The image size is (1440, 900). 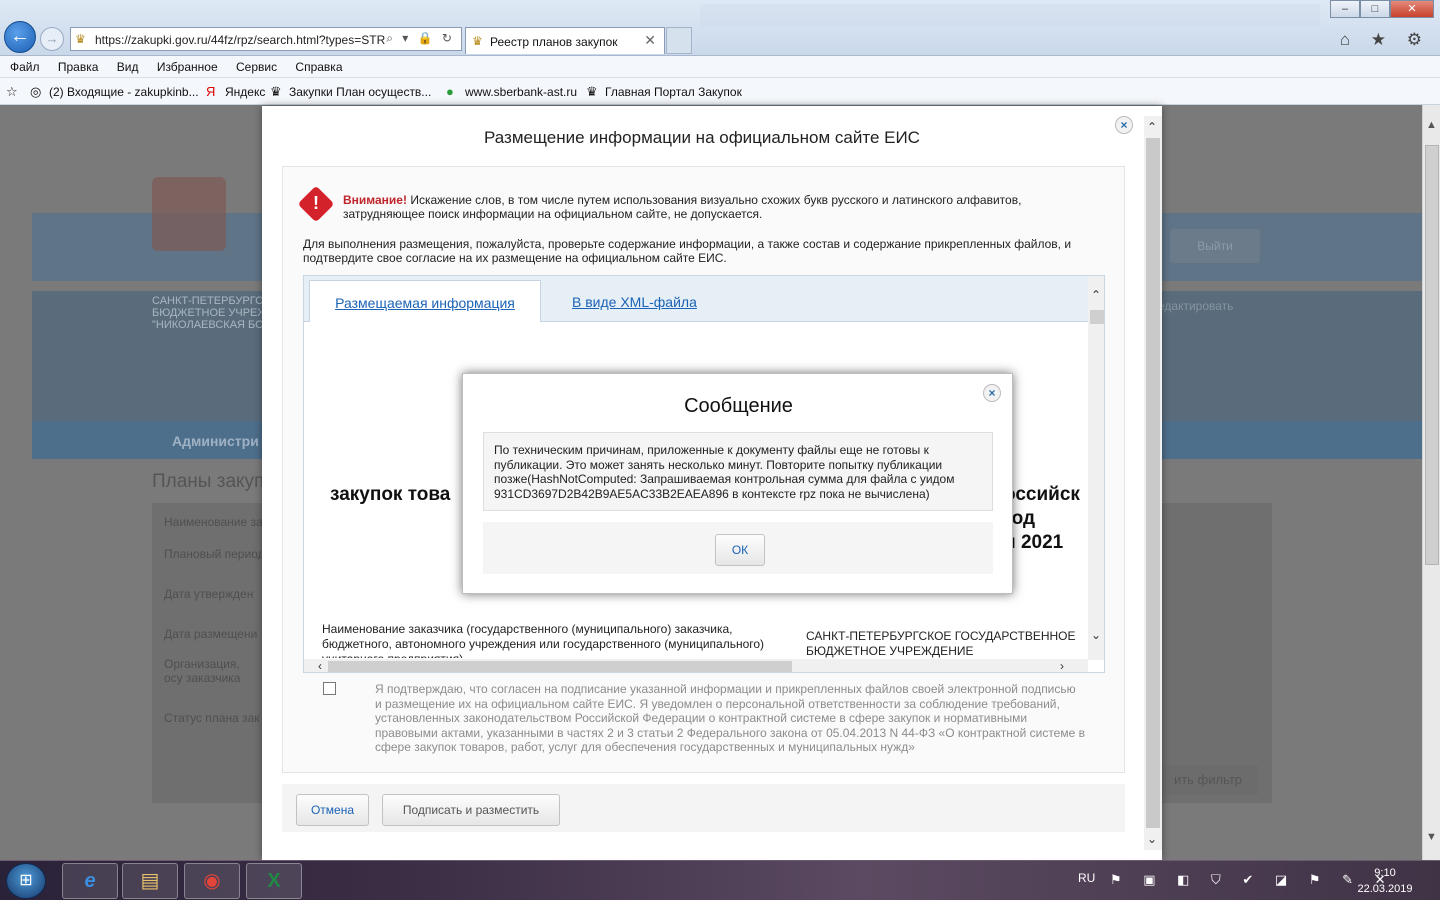 What do you see at coordinates (1385, 889) in the screenshot?
I see `clock-date: 22.03.2019` at bounding box center [1385, 889].